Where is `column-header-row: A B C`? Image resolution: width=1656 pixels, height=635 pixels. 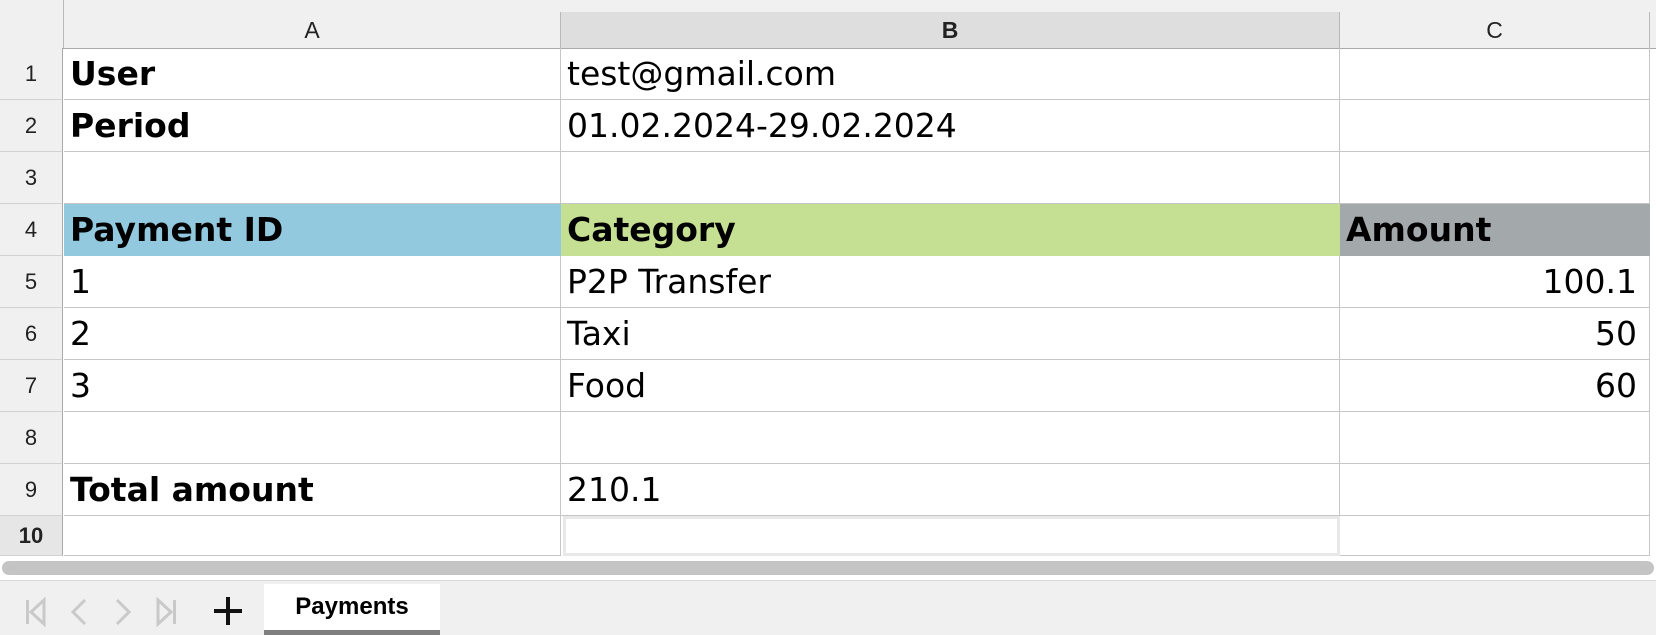
column-header-row: A B C is located at coordinates (828, 24).